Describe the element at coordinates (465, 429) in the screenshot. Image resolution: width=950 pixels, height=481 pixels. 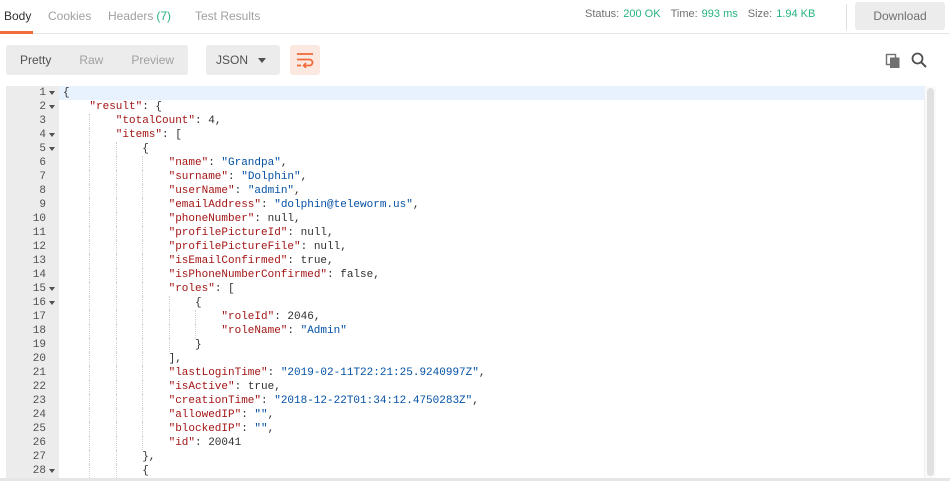
I see `code-line: 25 "blockedIP": "",` at that location.